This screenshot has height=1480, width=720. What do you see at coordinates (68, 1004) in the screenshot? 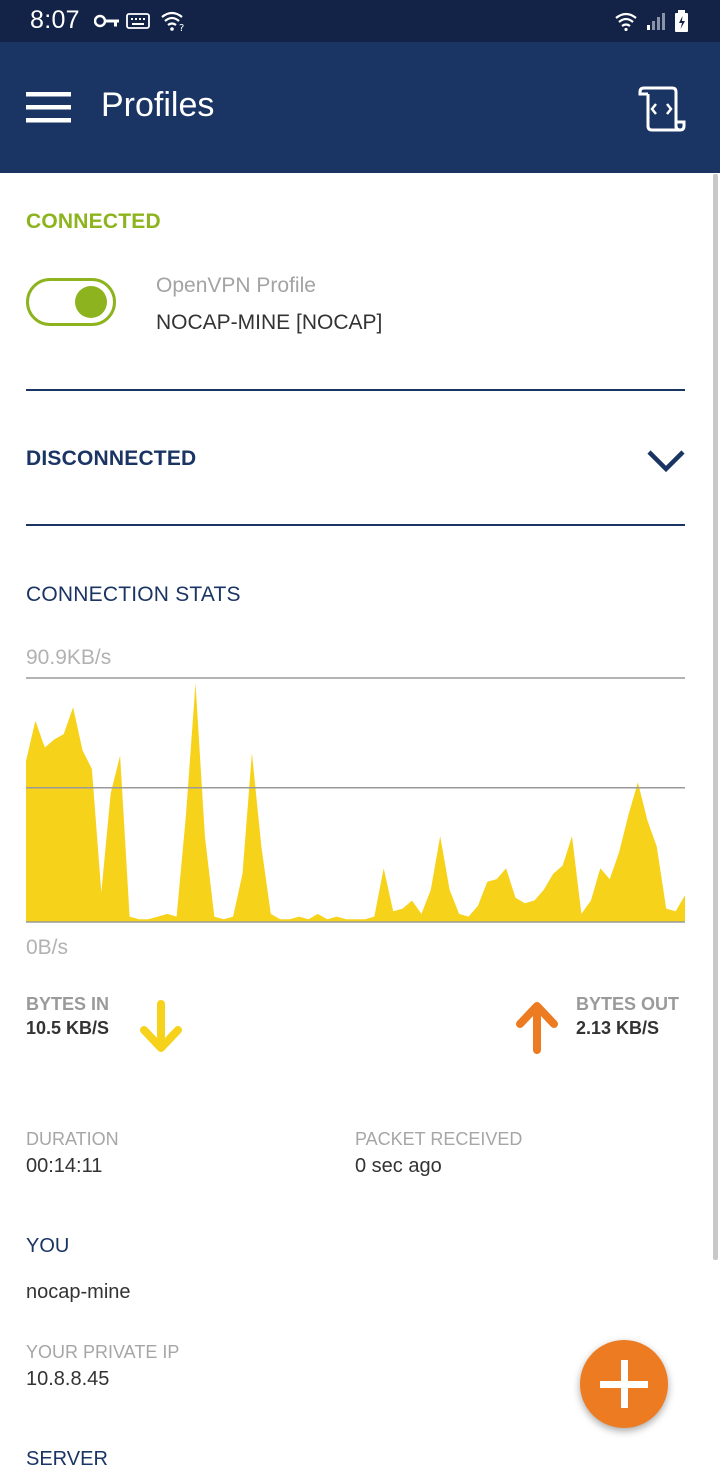
I see `bytes-in-label: BYTES IN` at bounding box center [68, 1004].